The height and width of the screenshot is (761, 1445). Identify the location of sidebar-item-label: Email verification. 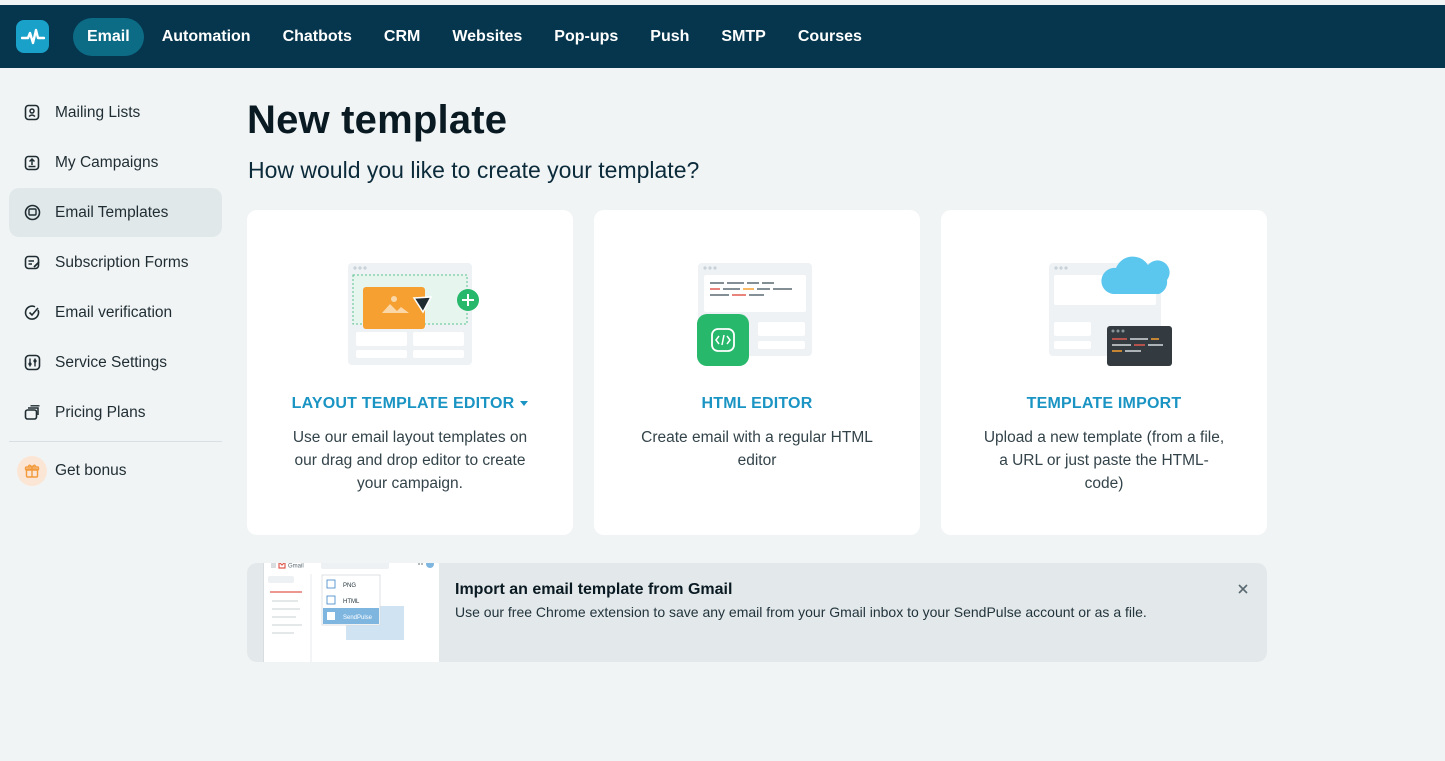
(114, 312).